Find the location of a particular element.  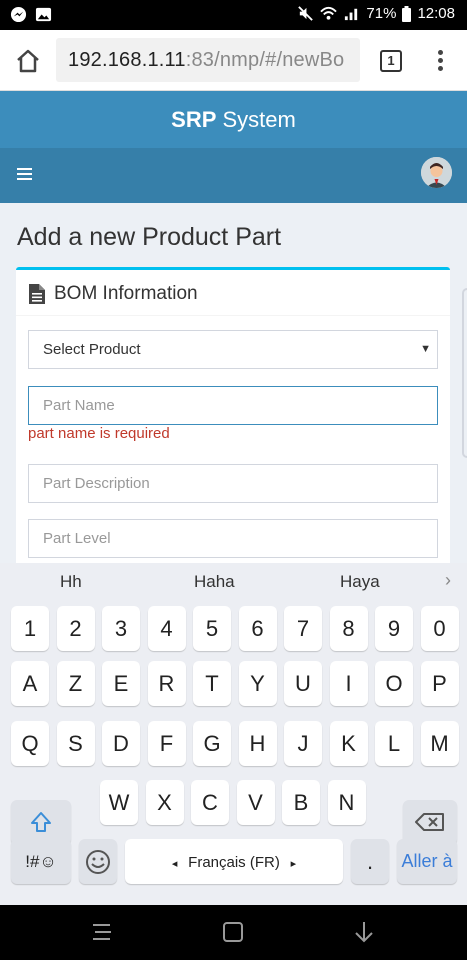

period-key: . is located at coordinates (370, 861).